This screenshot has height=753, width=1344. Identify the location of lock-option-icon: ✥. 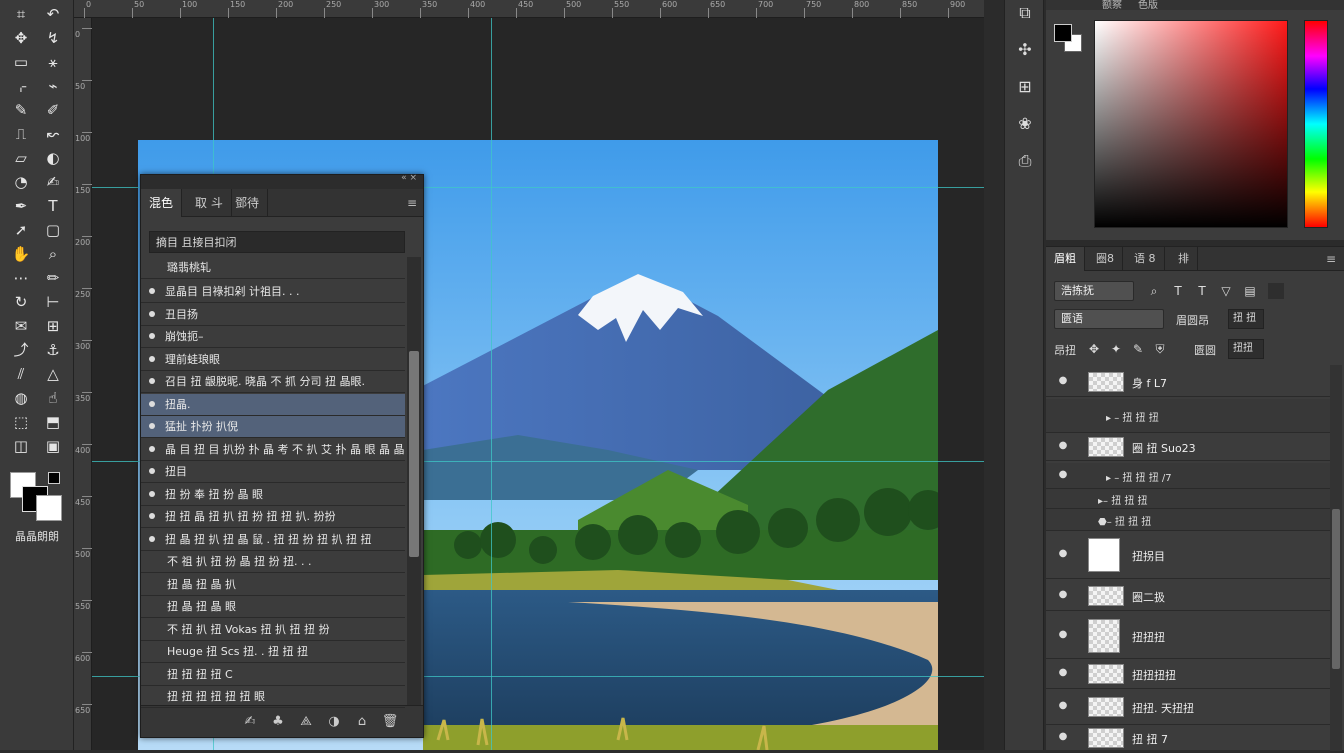
(1094, 349).